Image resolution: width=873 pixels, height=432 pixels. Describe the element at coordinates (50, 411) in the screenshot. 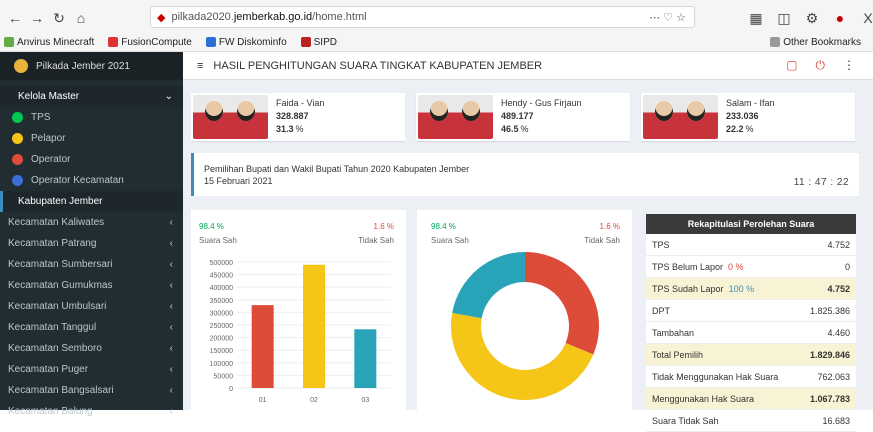

I see `sidebar-item-label: Kecamatan Balung` at that location.